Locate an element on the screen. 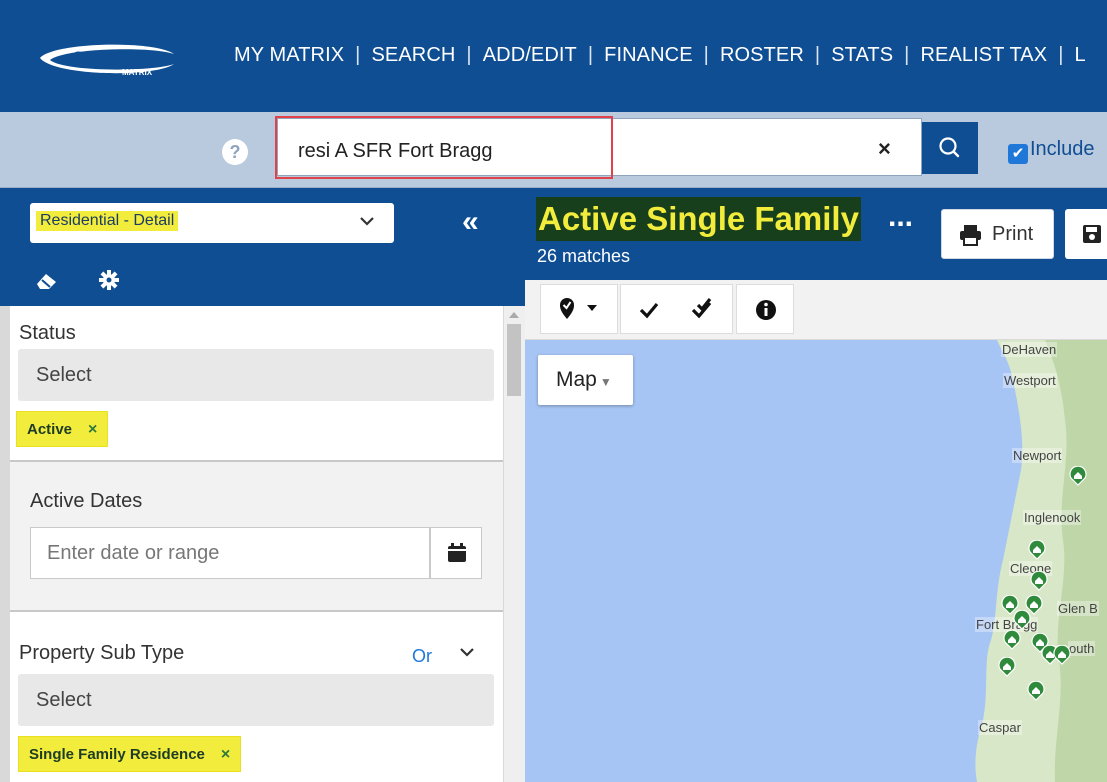 The height and width of the screenshot is (782, 1107). search-highlight-box is located at coordinates (444, 147).